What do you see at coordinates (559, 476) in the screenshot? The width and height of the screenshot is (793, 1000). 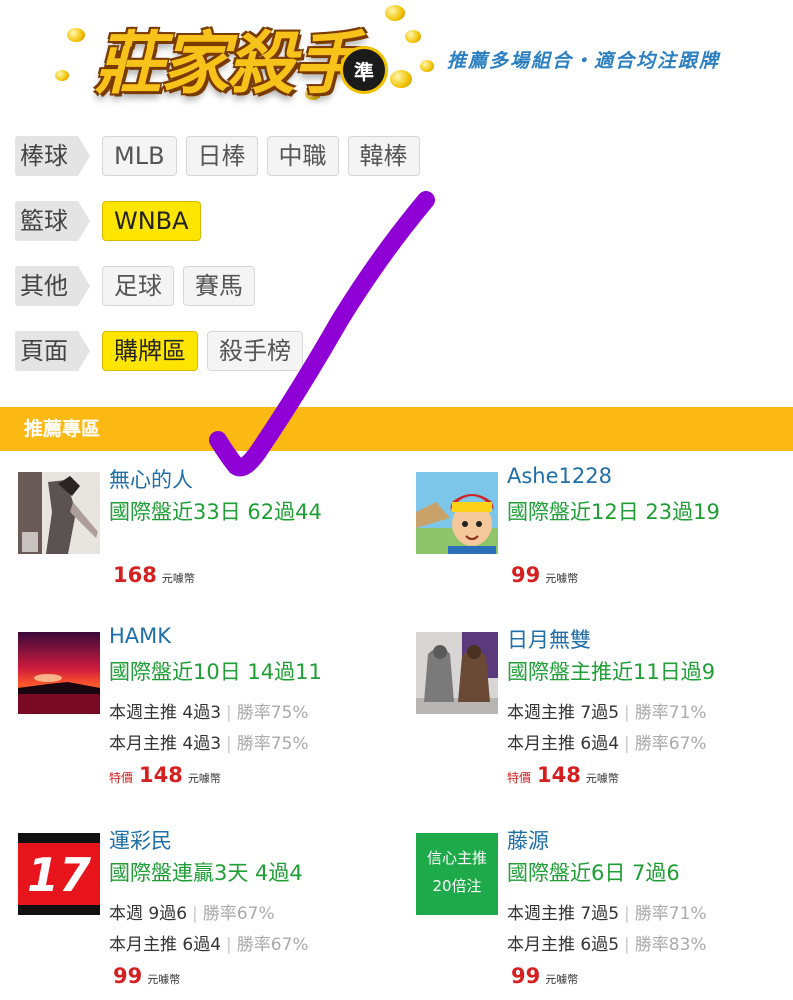 I see `expert-name: Ashe1228` at bounding box center [559, 476].